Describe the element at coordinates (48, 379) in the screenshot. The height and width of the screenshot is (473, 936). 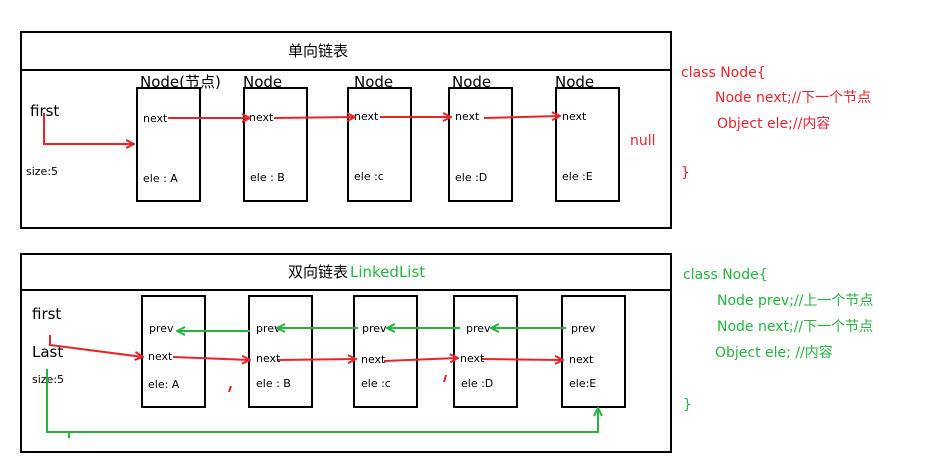
I see `doubly-size-label: size:5` at that location.